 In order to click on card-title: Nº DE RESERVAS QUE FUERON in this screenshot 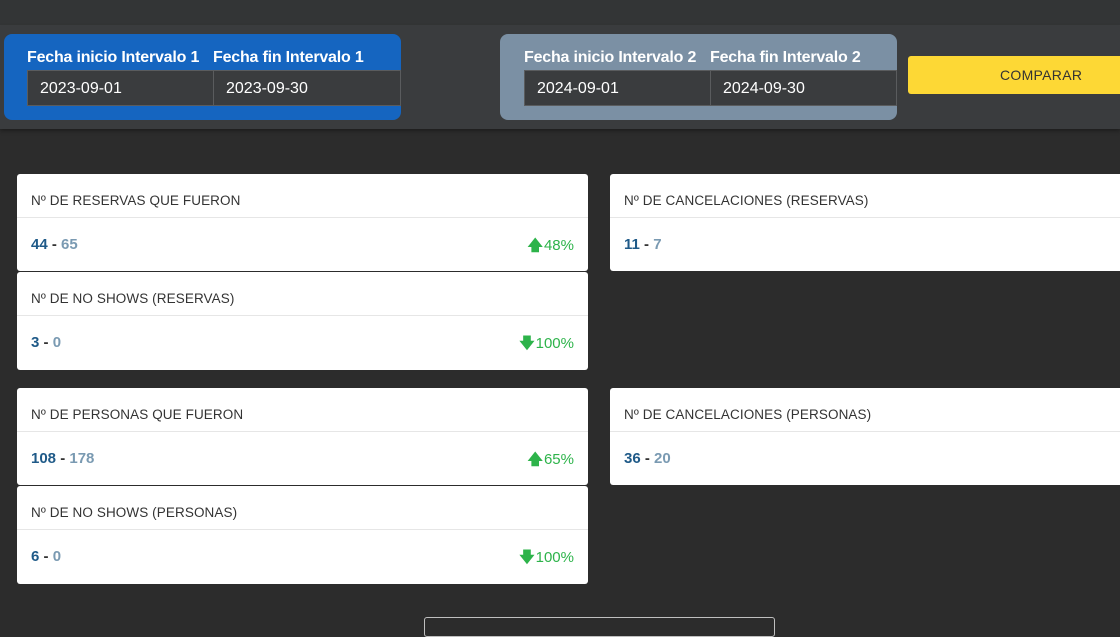, I will do `click(136, 200)`.